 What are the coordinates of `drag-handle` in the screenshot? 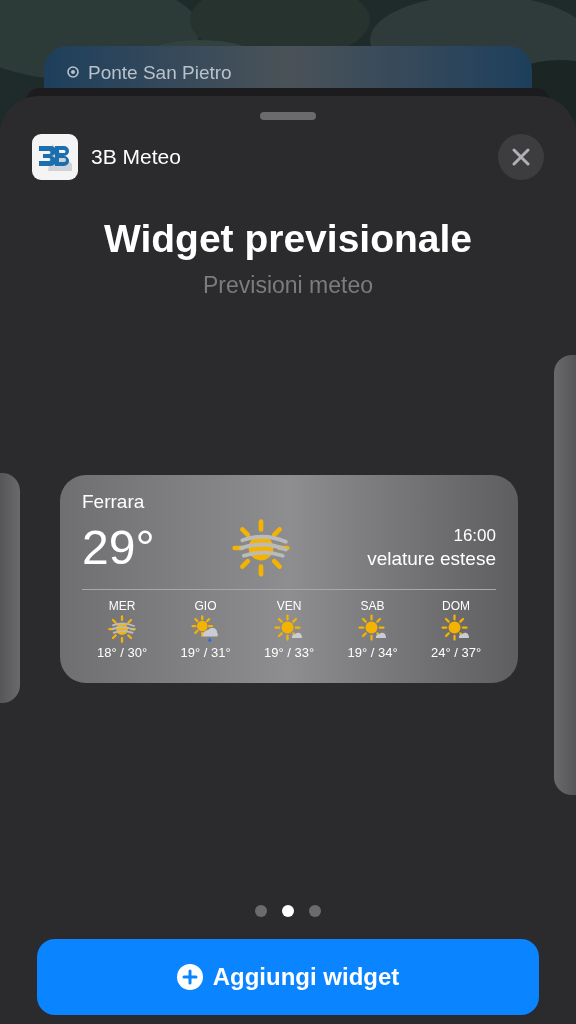 It's located at (288, 116).